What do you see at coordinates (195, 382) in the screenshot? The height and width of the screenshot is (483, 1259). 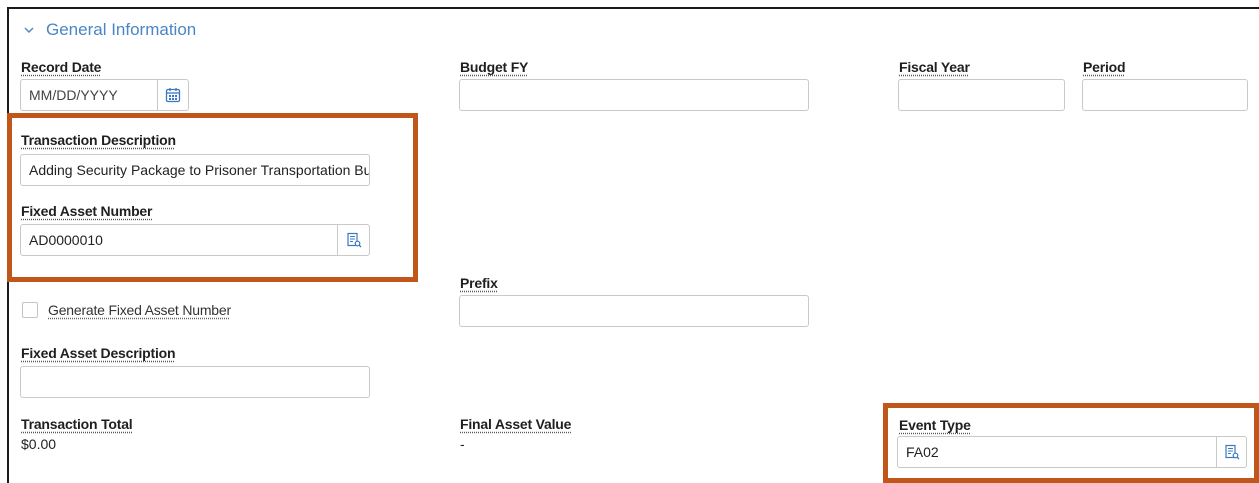 I see `fixed-asset-description-input` at bounding box center [195, 382].